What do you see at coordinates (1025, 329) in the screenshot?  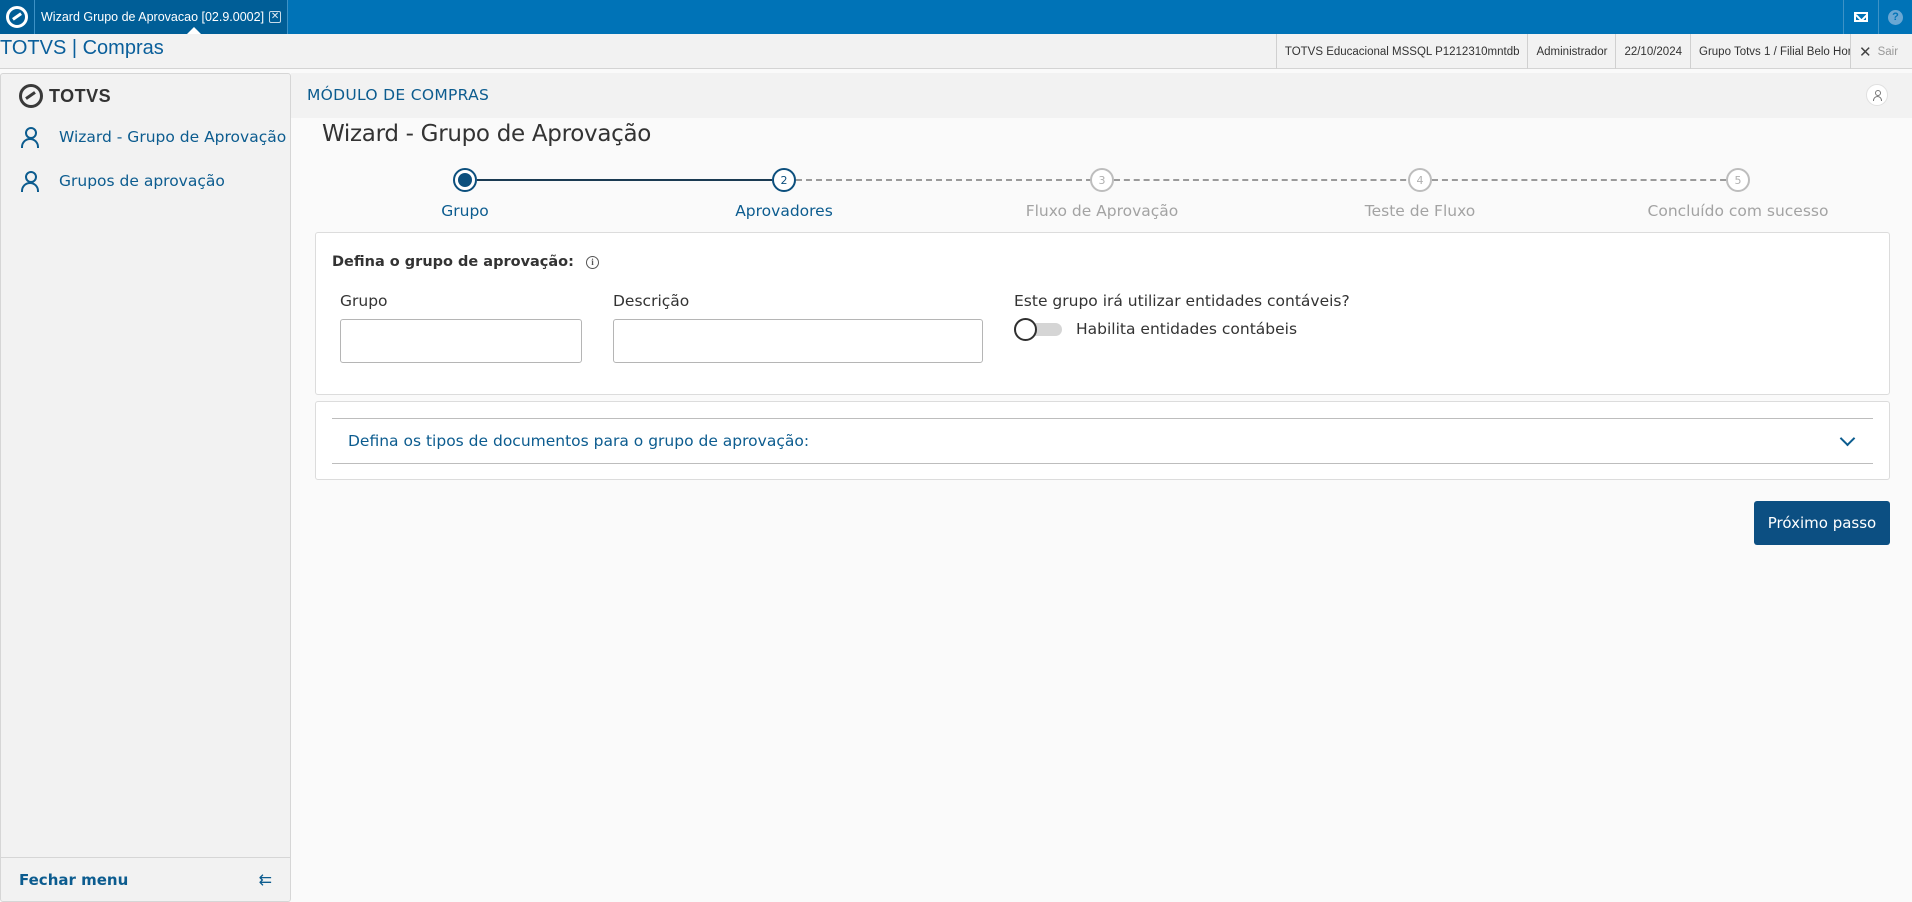 I see `toggle-knob` at bounding box center [1025, 329].